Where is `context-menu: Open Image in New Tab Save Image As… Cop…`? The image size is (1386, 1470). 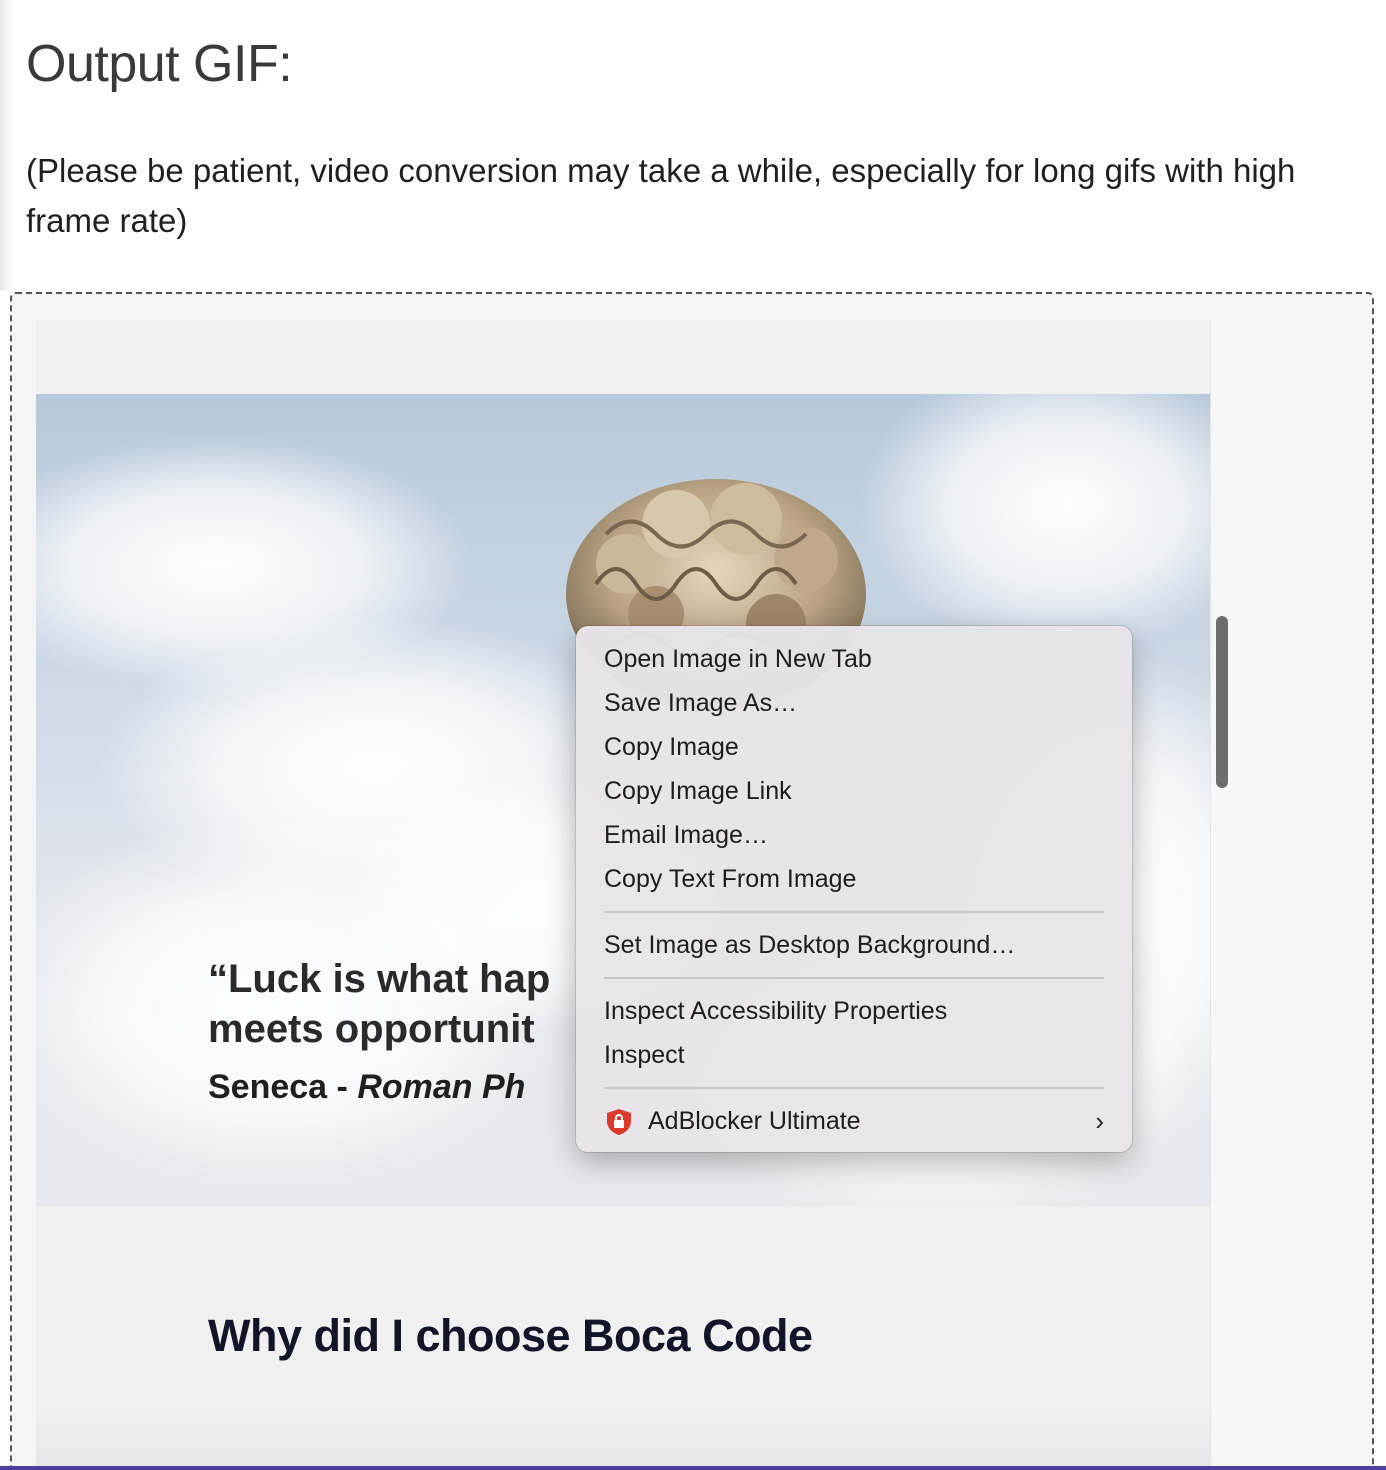
context-menu: Open Image in New Tab Save Image As… Cop… is located at coordinates (854, 889).